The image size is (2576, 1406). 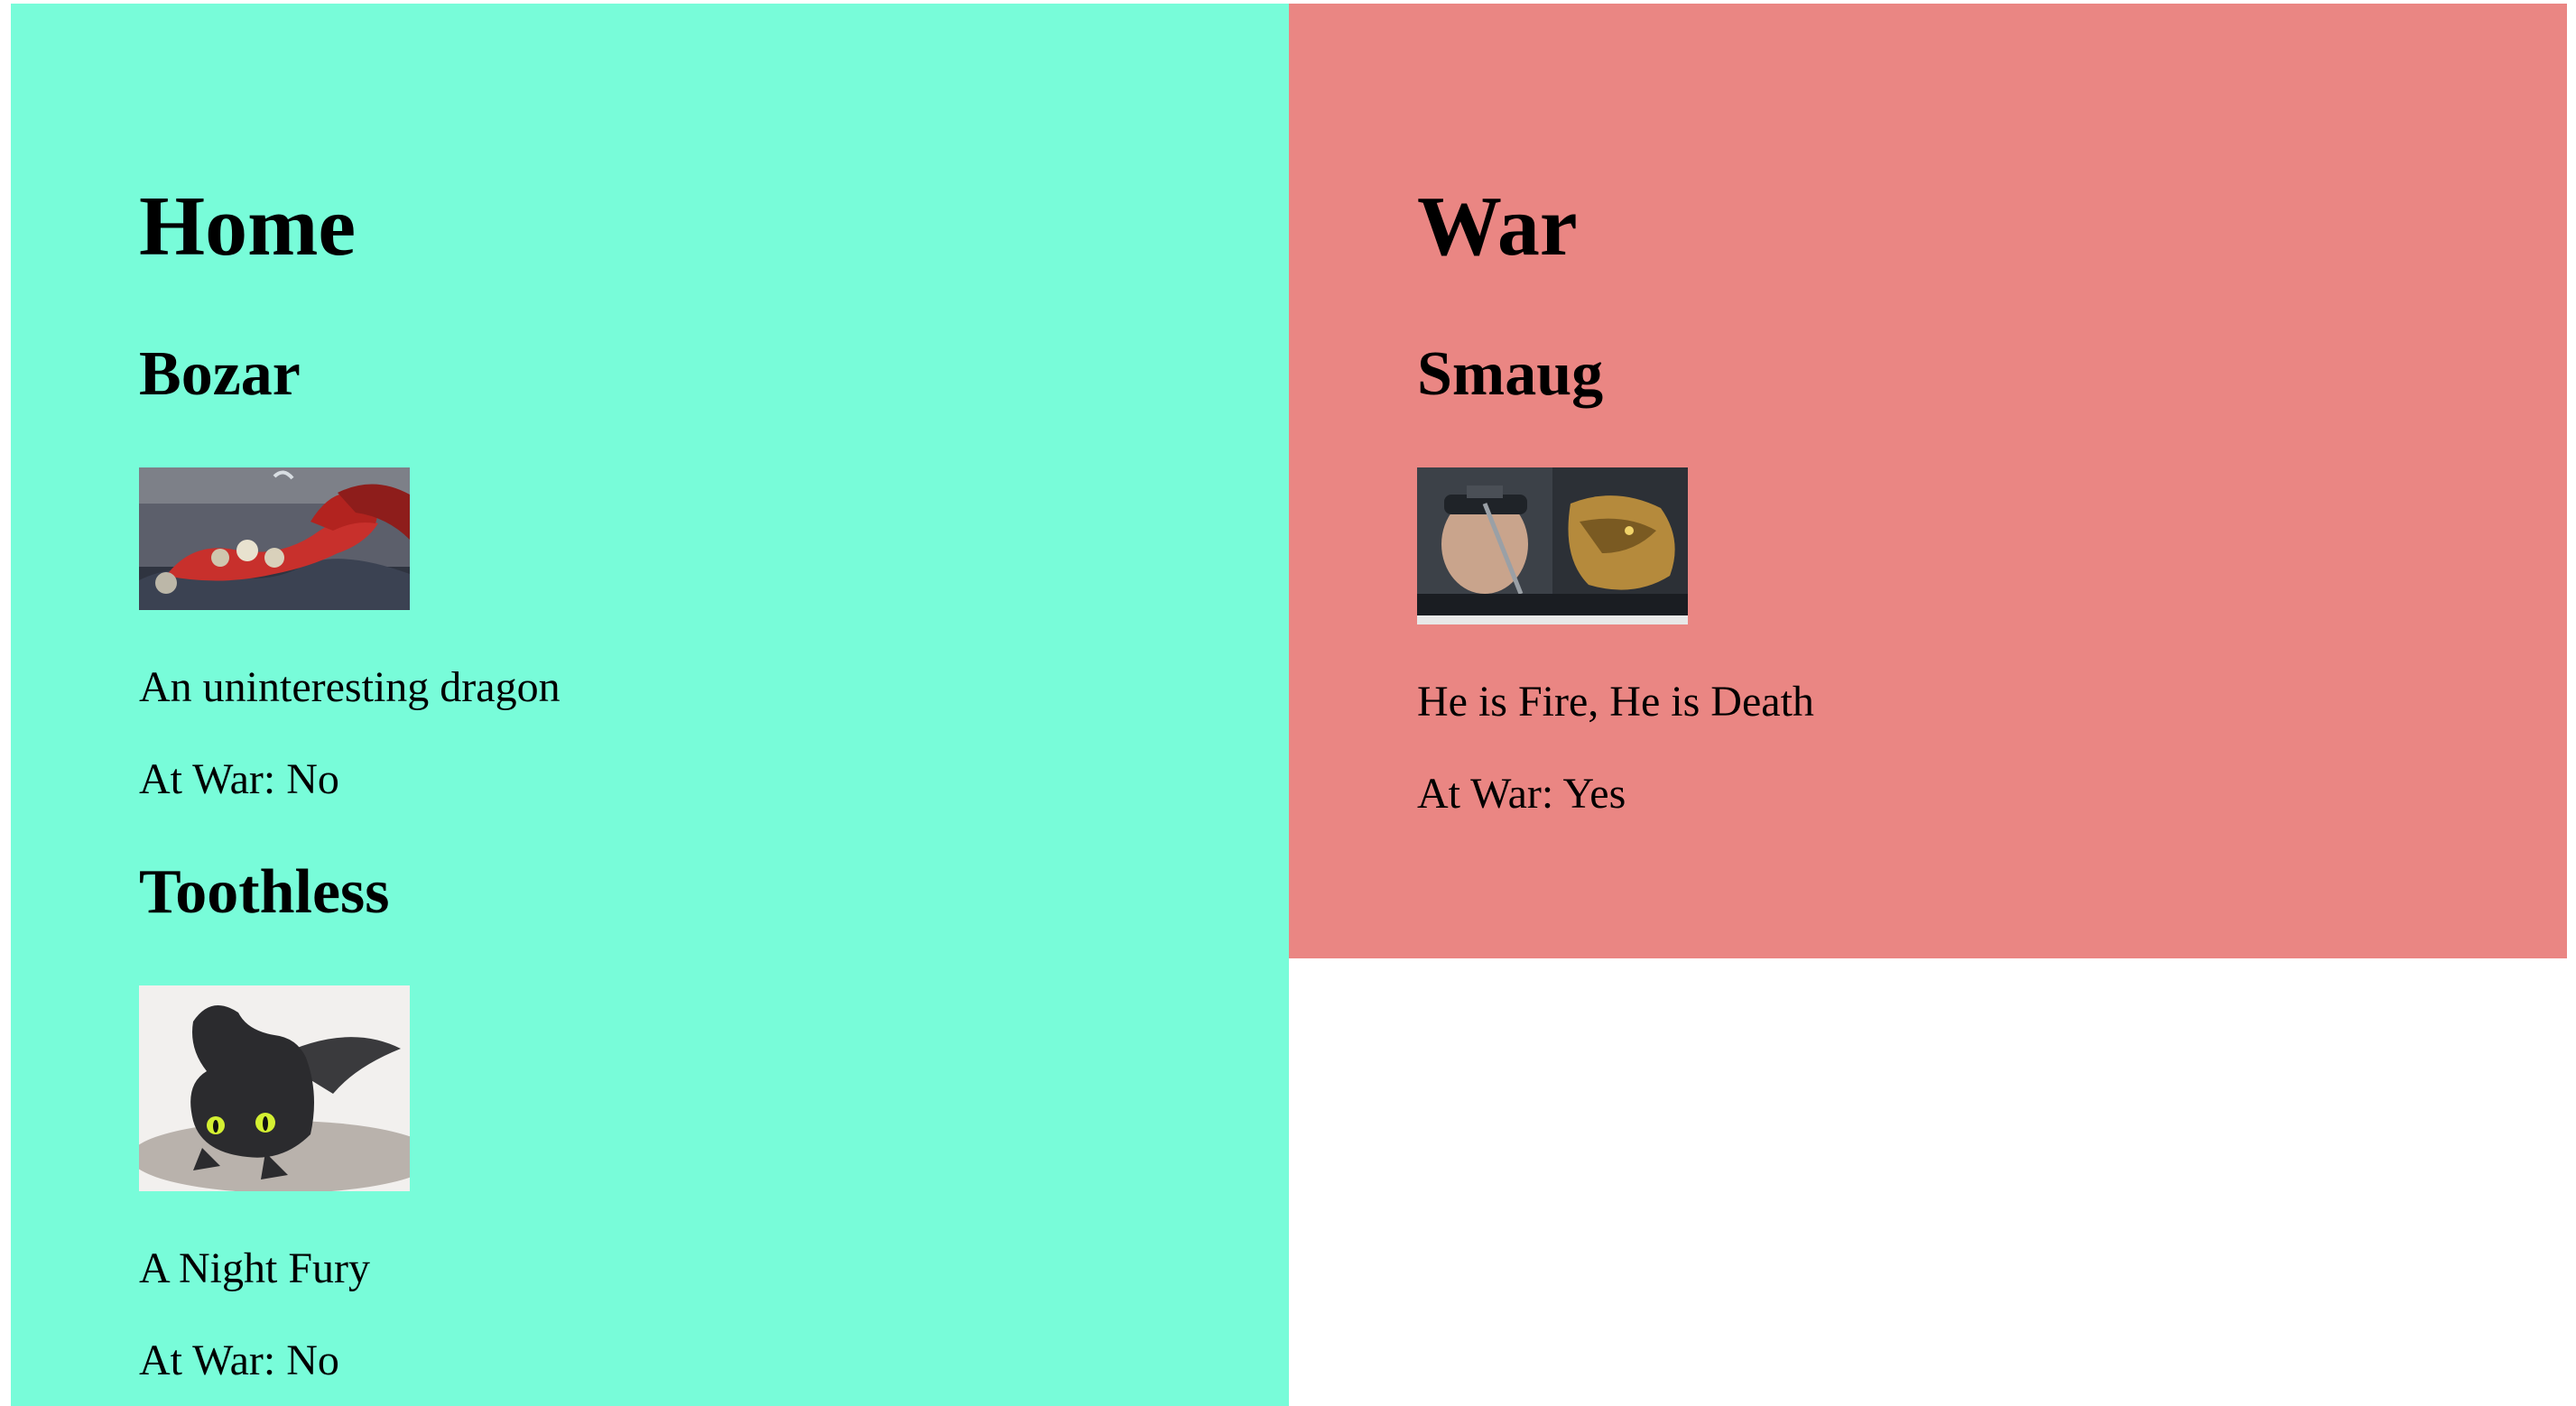 What do you see at coordinates (1521, 794) in the screenshot?
I see `dragon-at-war-status: At War: Yes` at bounding box center [1521, 794].